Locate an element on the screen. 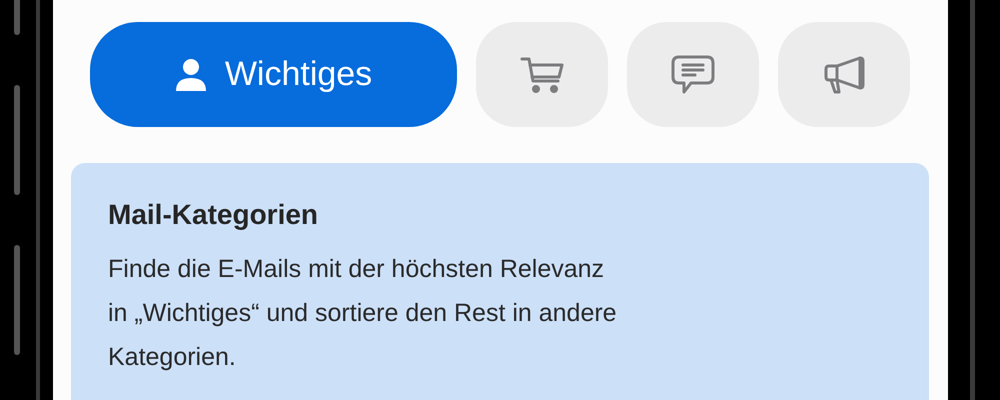  megaphone-icon is located at coordinates (844, 74).